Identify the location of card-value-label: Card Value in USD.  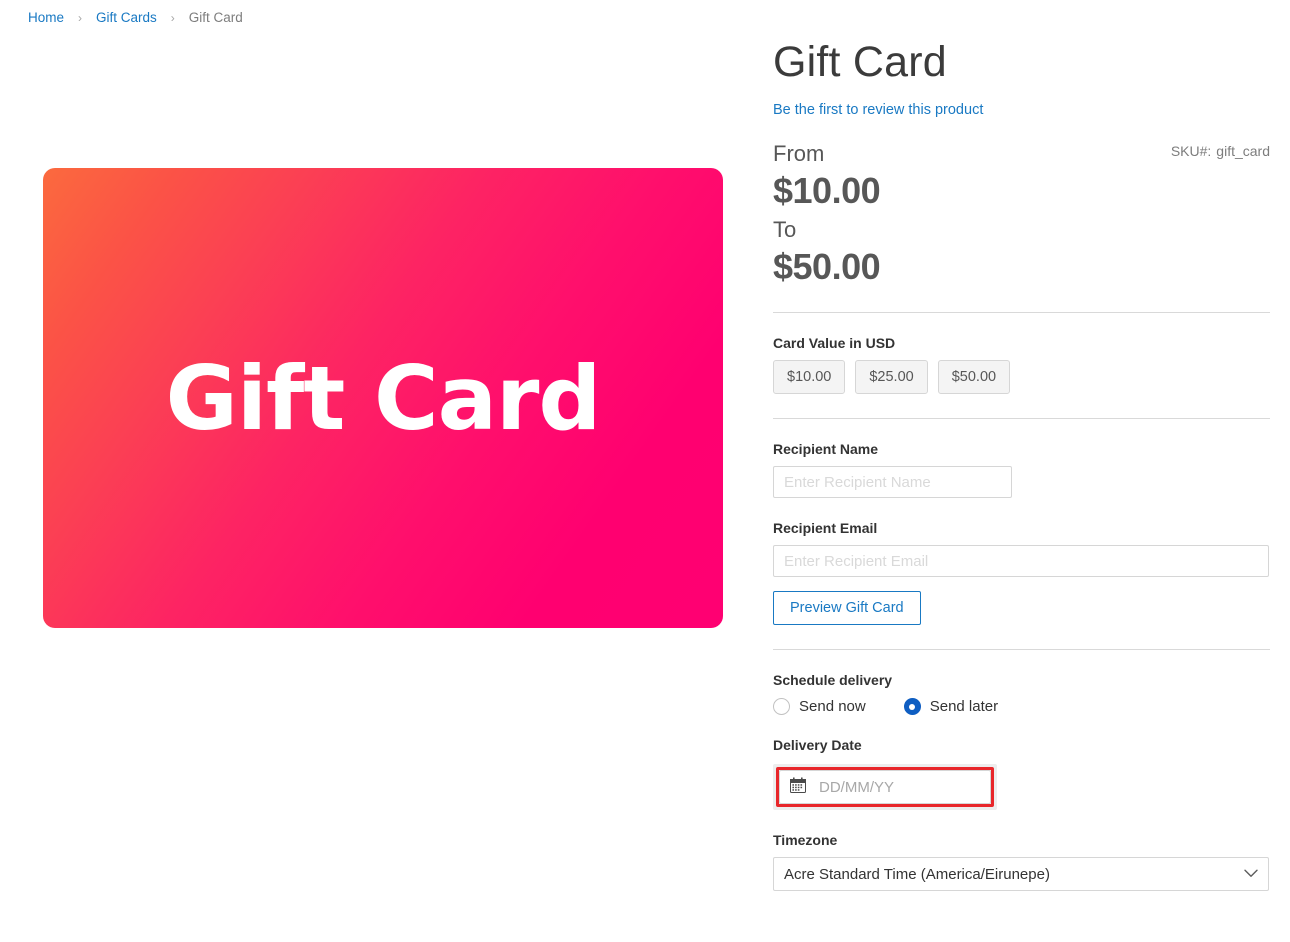
(834, 343).